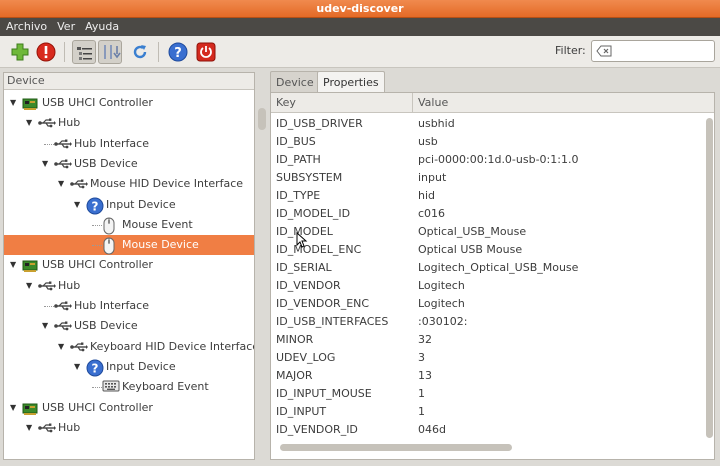 This screenshot has height=466, width=720. What do you see at coordinates (570, 50) in the screenshot?
I see `filter-label: Filter:` at bounding box center [570, 50].